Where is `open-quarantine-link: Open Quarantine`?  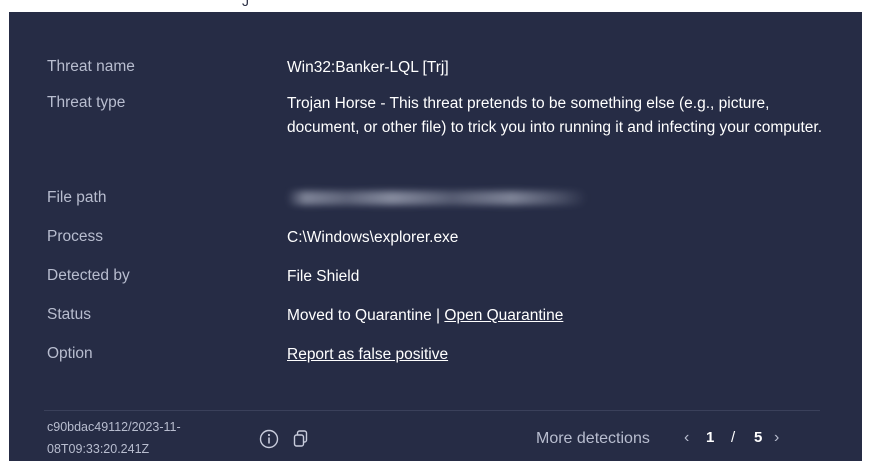
open-quarantine-link: Open Quarantine is located at coordinates (503, 315).